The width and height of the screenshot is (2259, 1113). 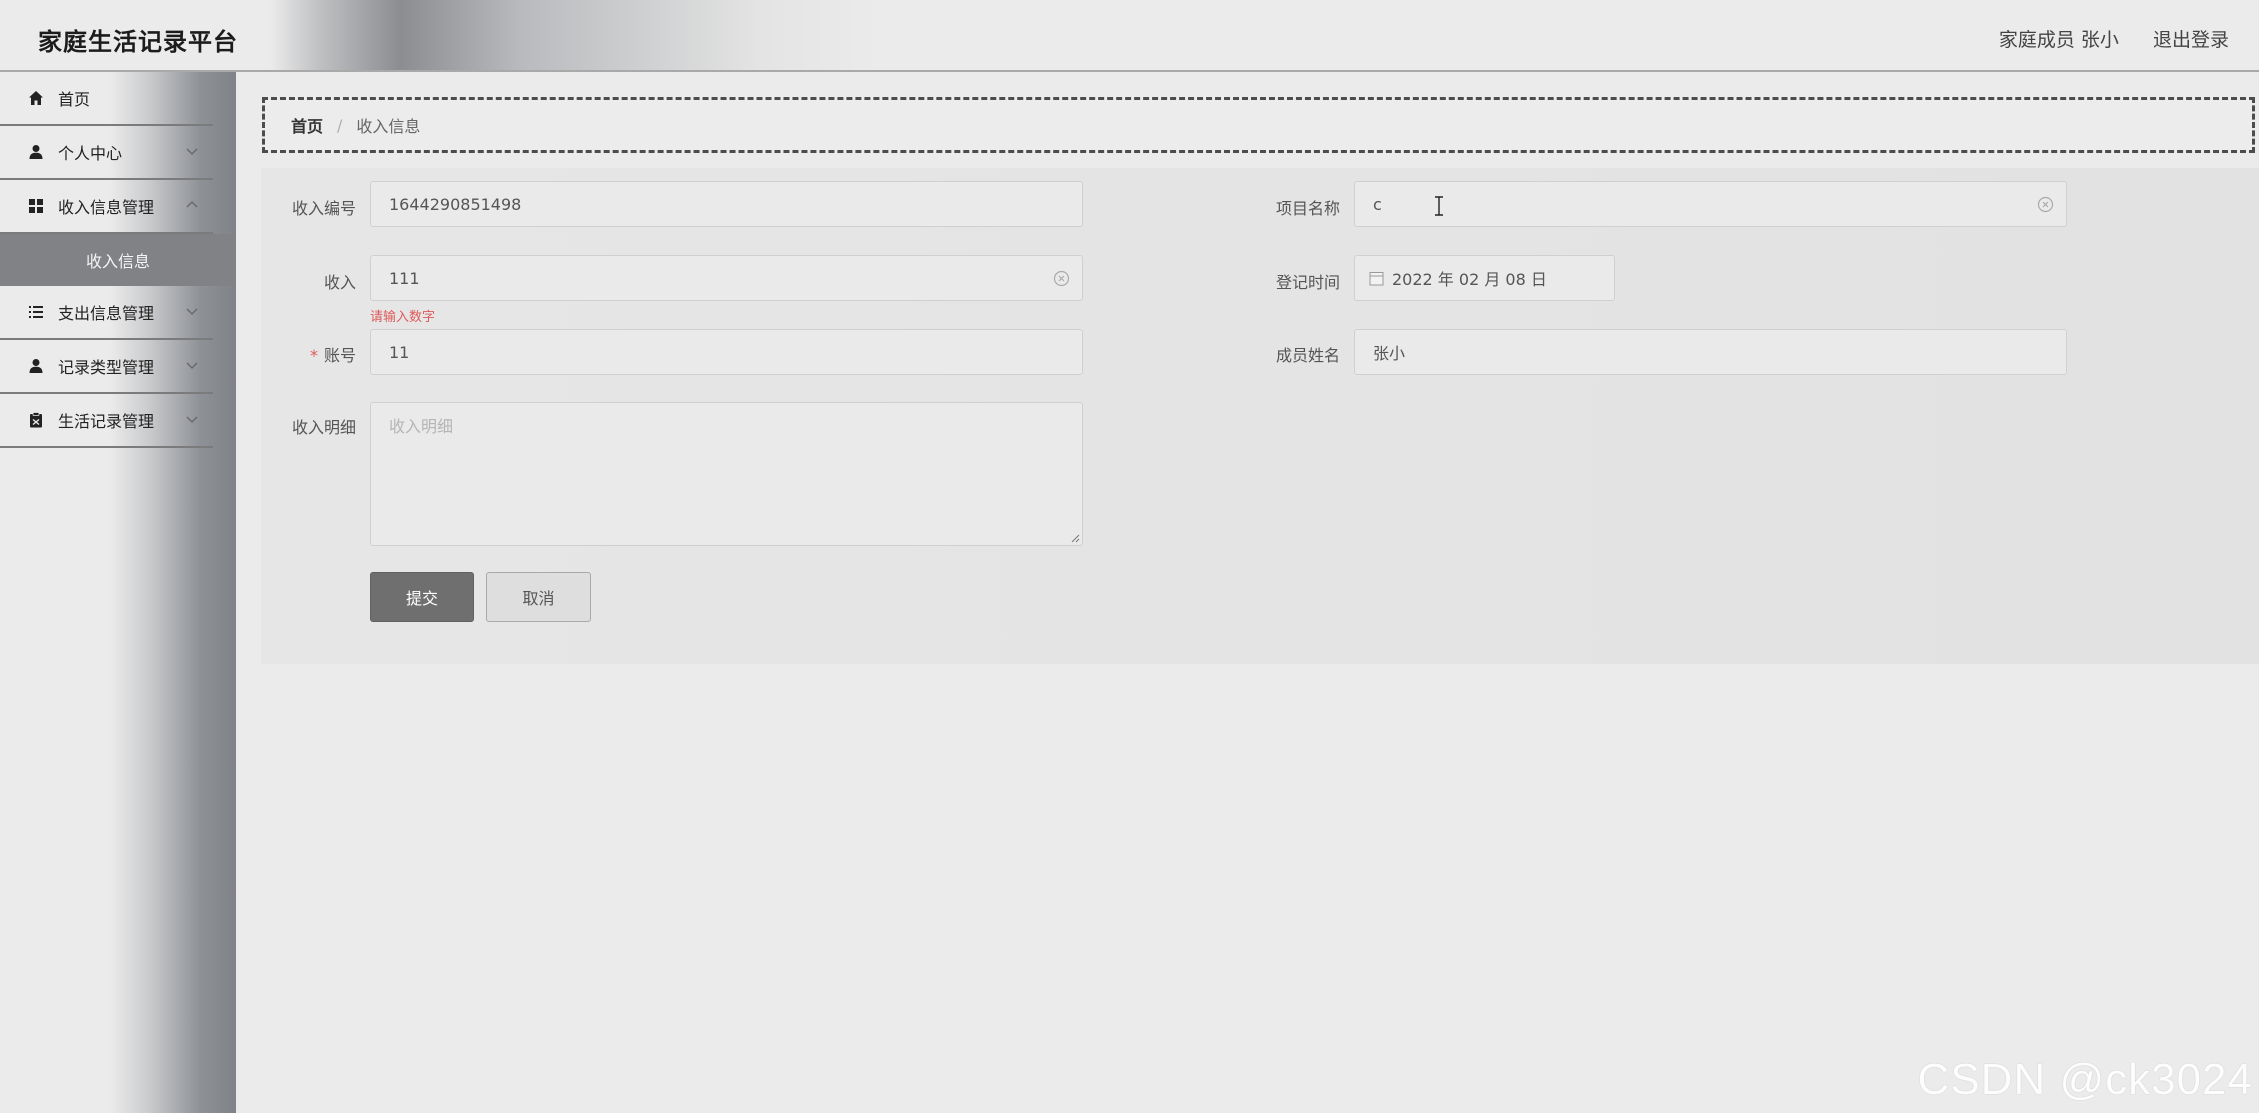 What do you see at coordinates (1469, 279) in the screenshot?
I see `register-time-value: 2022 年 02 月 08 日` at bounding box center [1469, 279].